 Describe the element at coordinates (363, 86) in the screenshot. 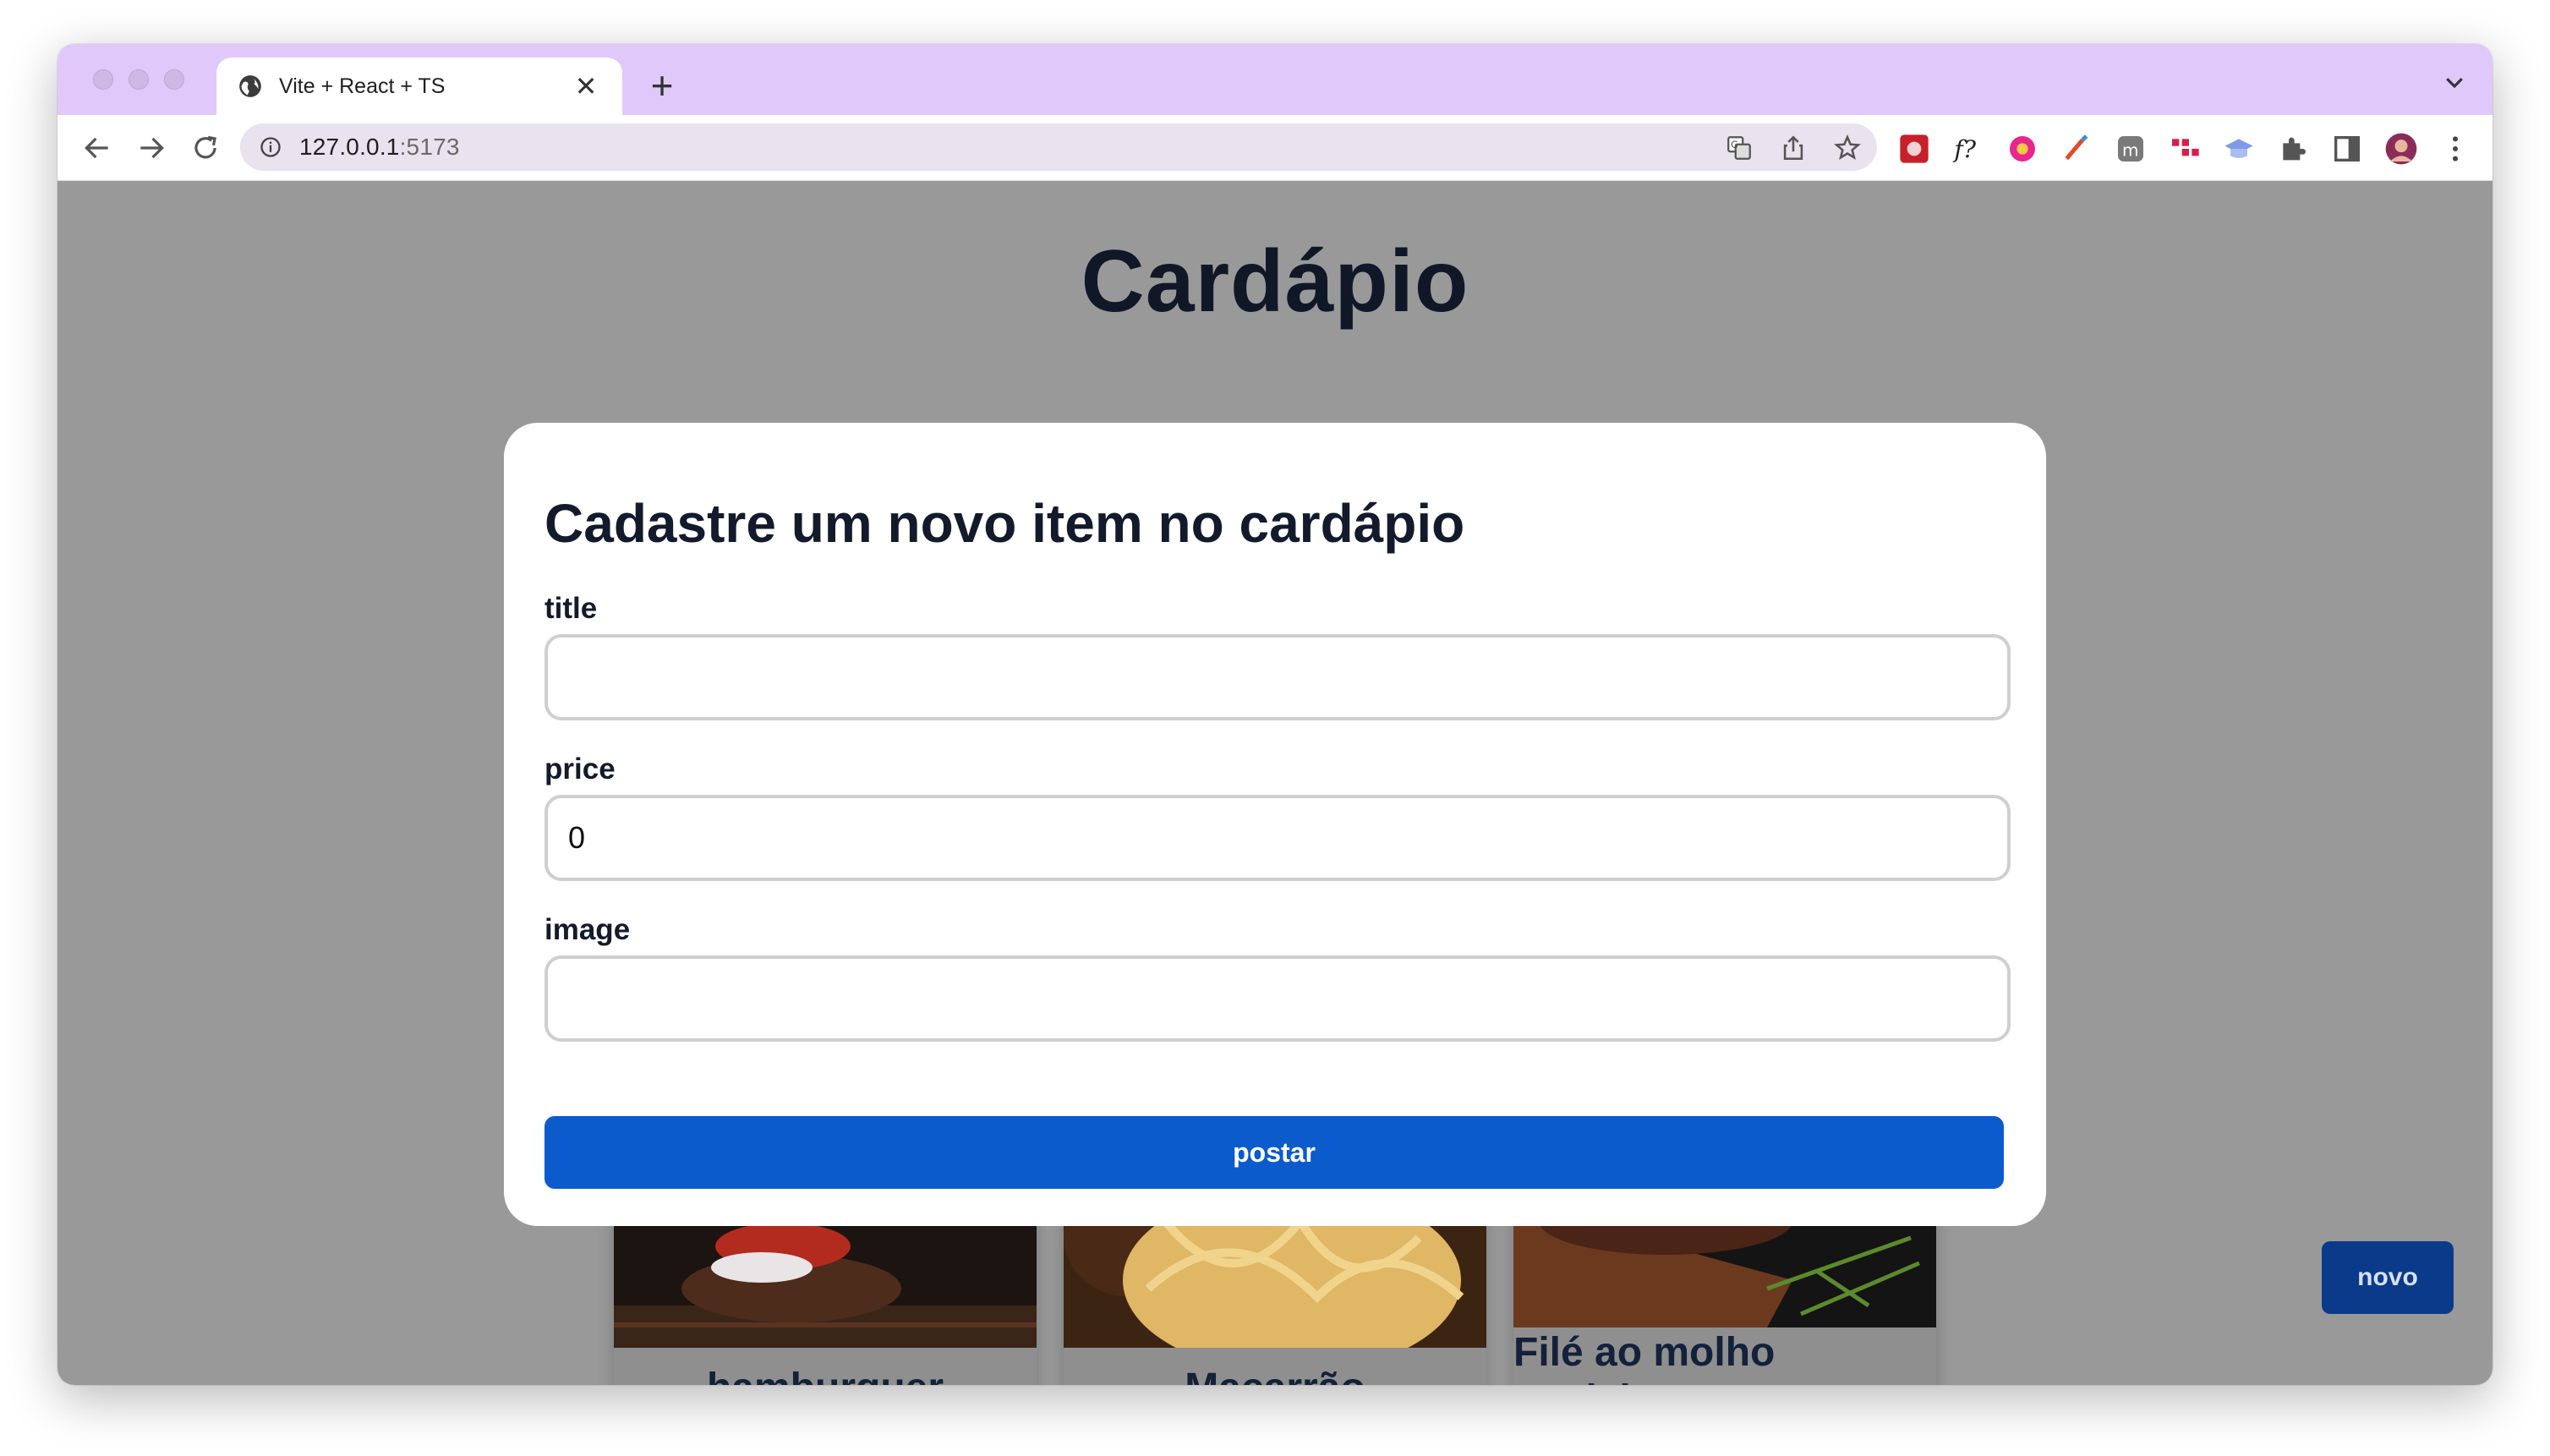

I see `tab-title: Vite + React + TS` at that location.